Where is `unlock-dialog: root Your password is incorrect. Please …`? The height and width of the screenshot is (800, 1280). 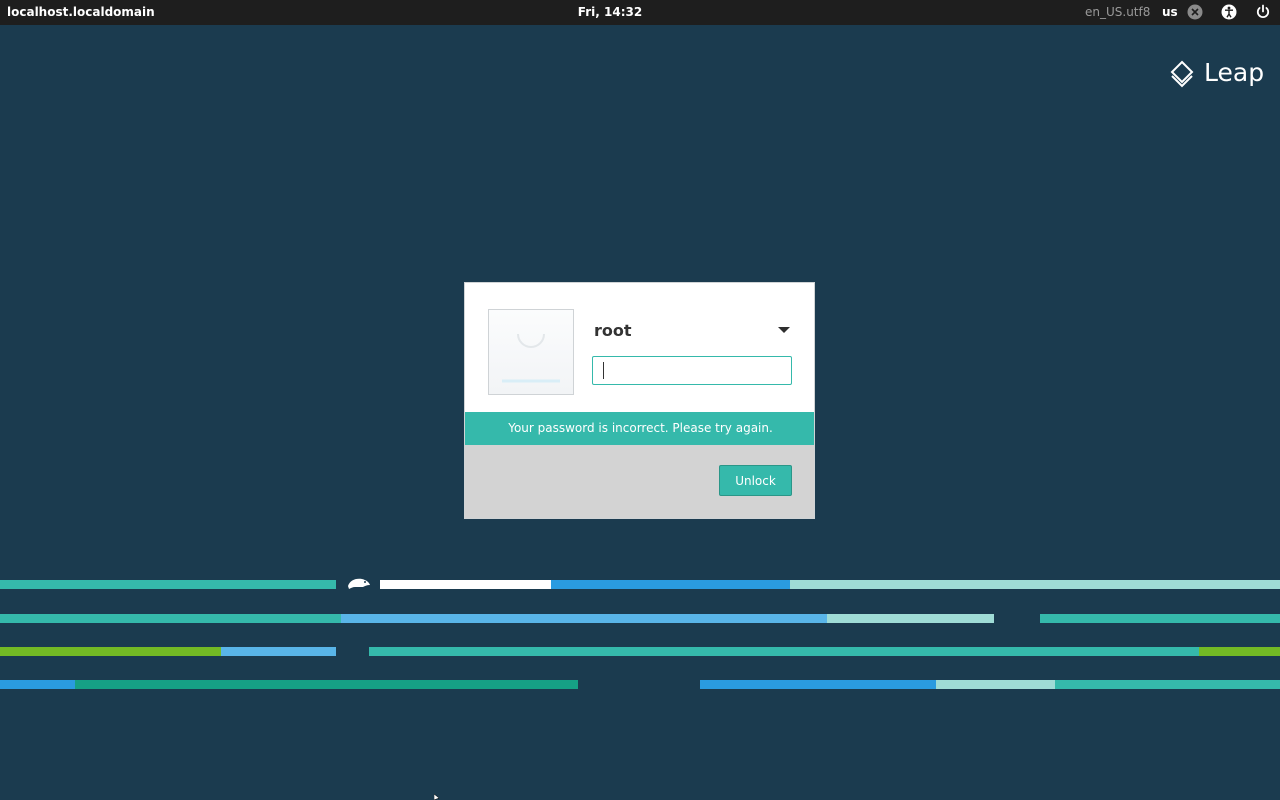
unlock-dialog: root Your password is incorrect. Please … is located at coordinates (639, 400).